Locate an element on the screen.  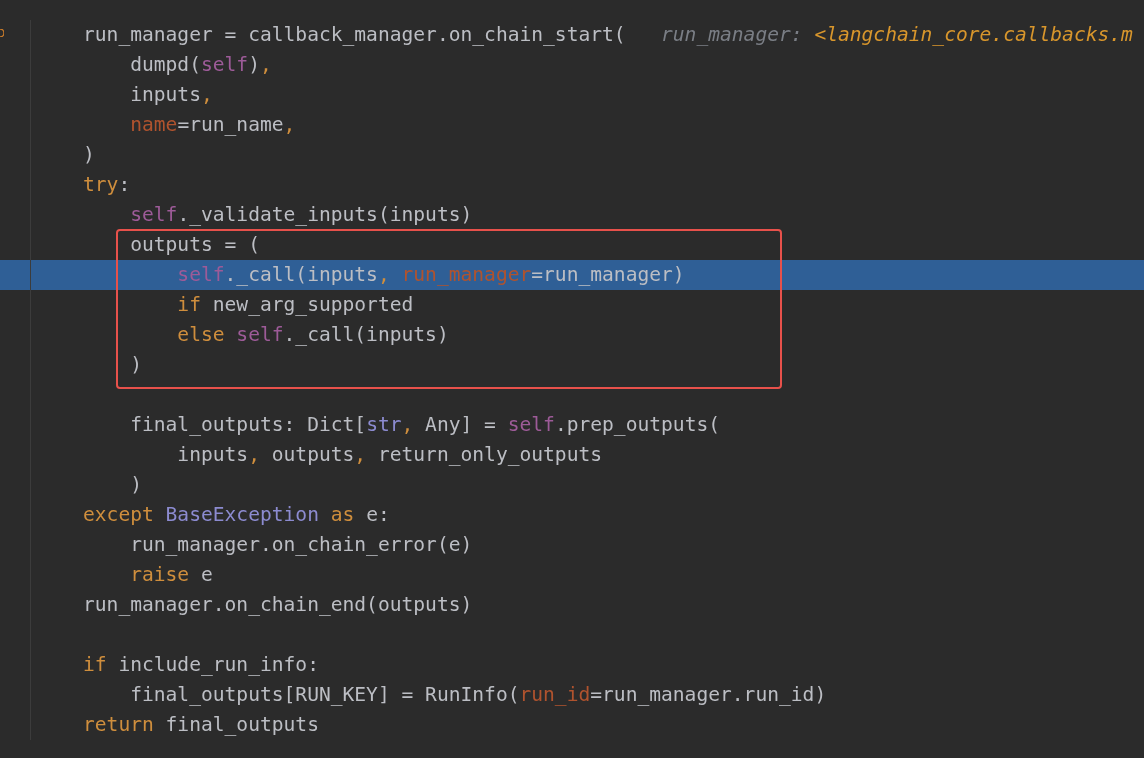
code-line: if include_run_info: is located at coordinates (201, 665).